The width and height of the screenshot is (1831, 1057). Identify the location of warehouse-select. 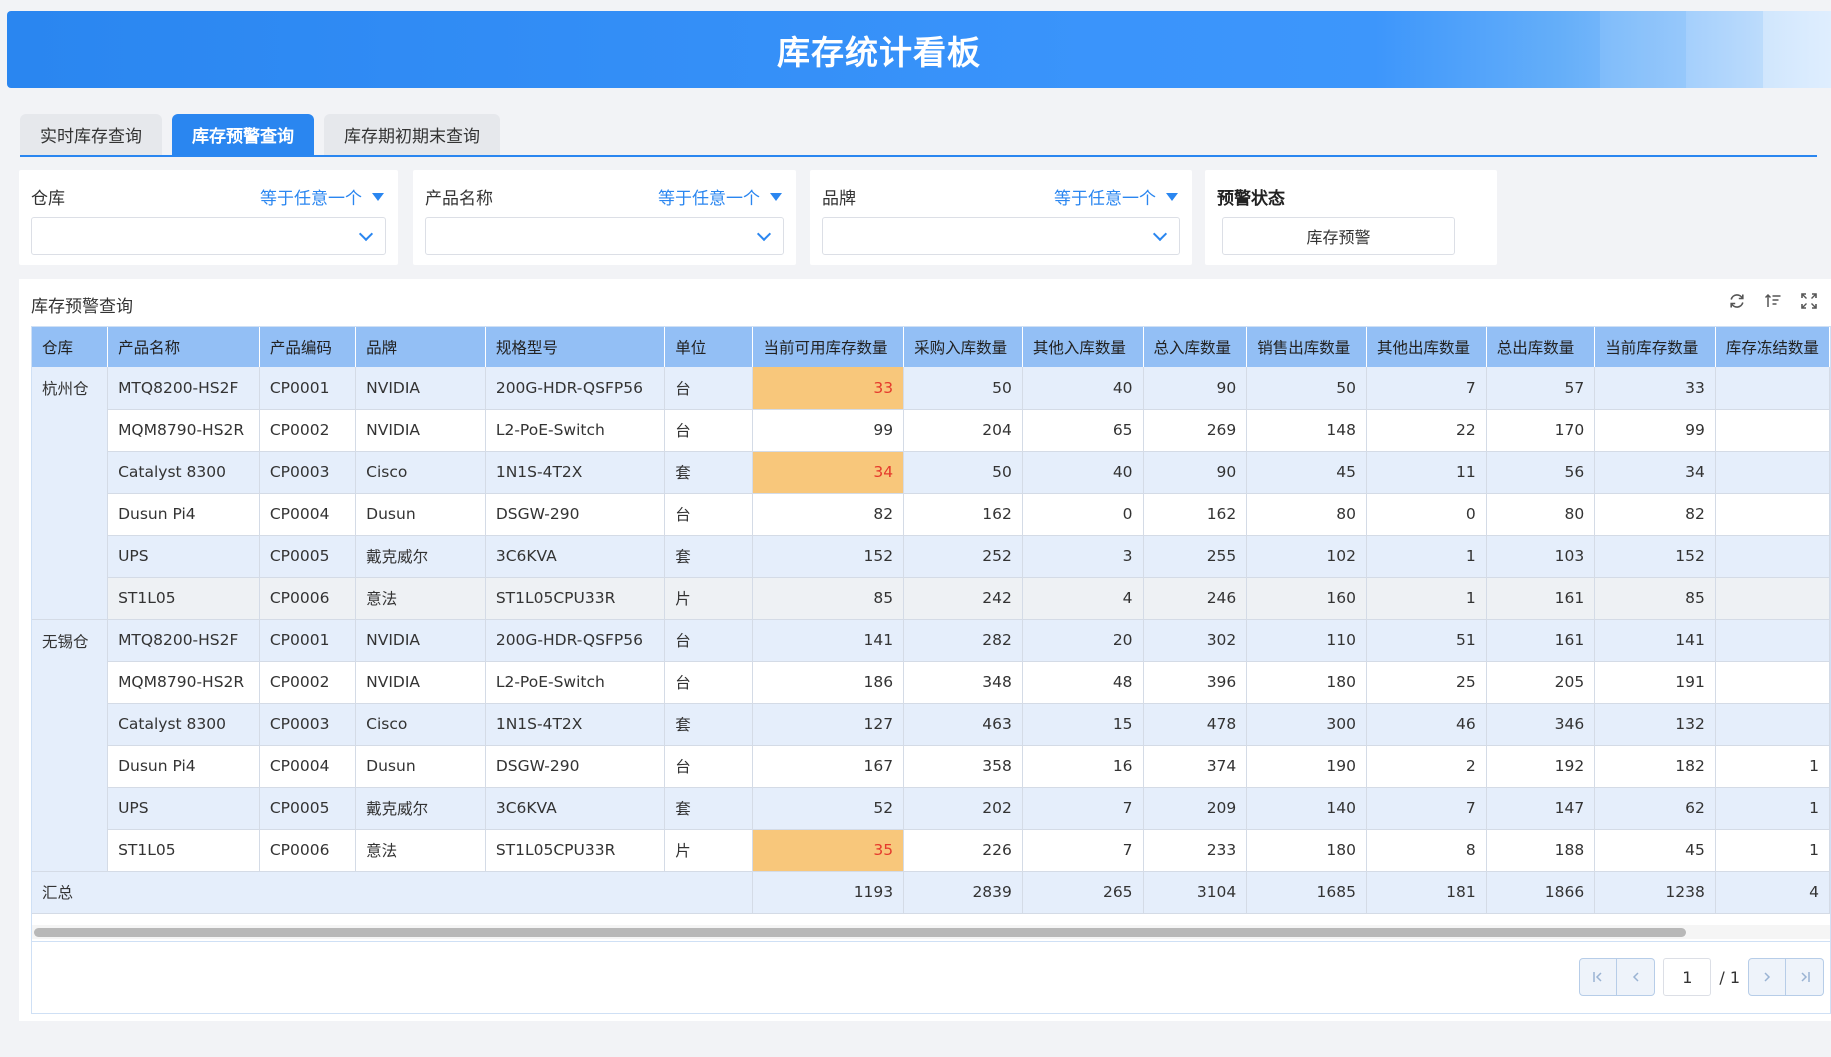
(208, 236).